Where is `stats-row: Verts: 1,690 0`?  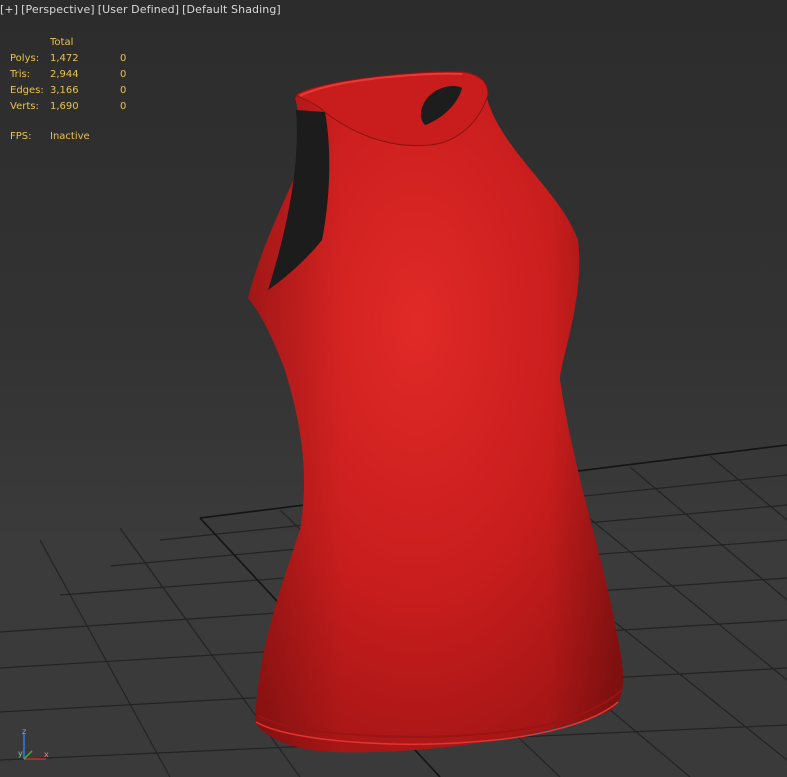
stats-row: Verts: 1,690 0 is located at coordinates (80, 107).